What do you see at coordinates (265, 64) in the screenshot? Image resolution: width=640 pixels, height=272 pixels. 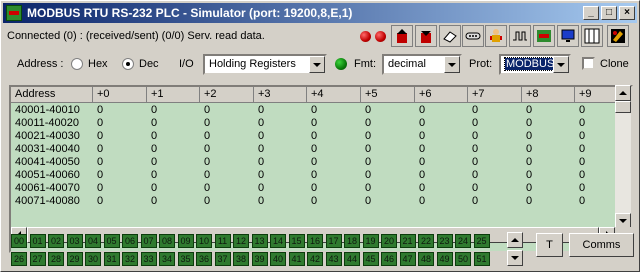 I see `io-select: Holding Registers` at bounding box center [265, 64].